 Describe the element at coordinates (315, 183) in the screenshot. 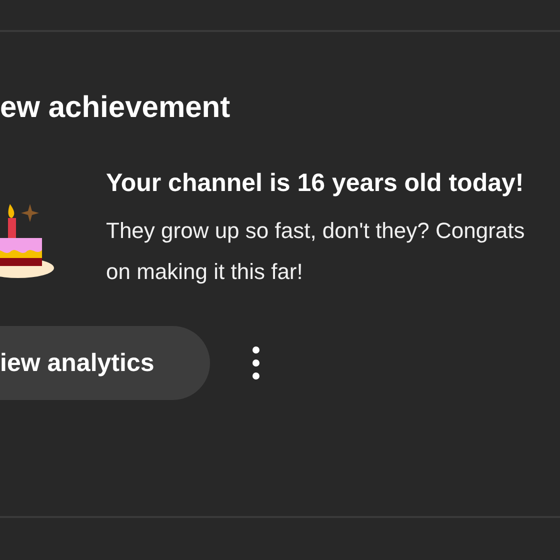

I see `achievement-heading: Your channel is 16 years old today!` at that location.